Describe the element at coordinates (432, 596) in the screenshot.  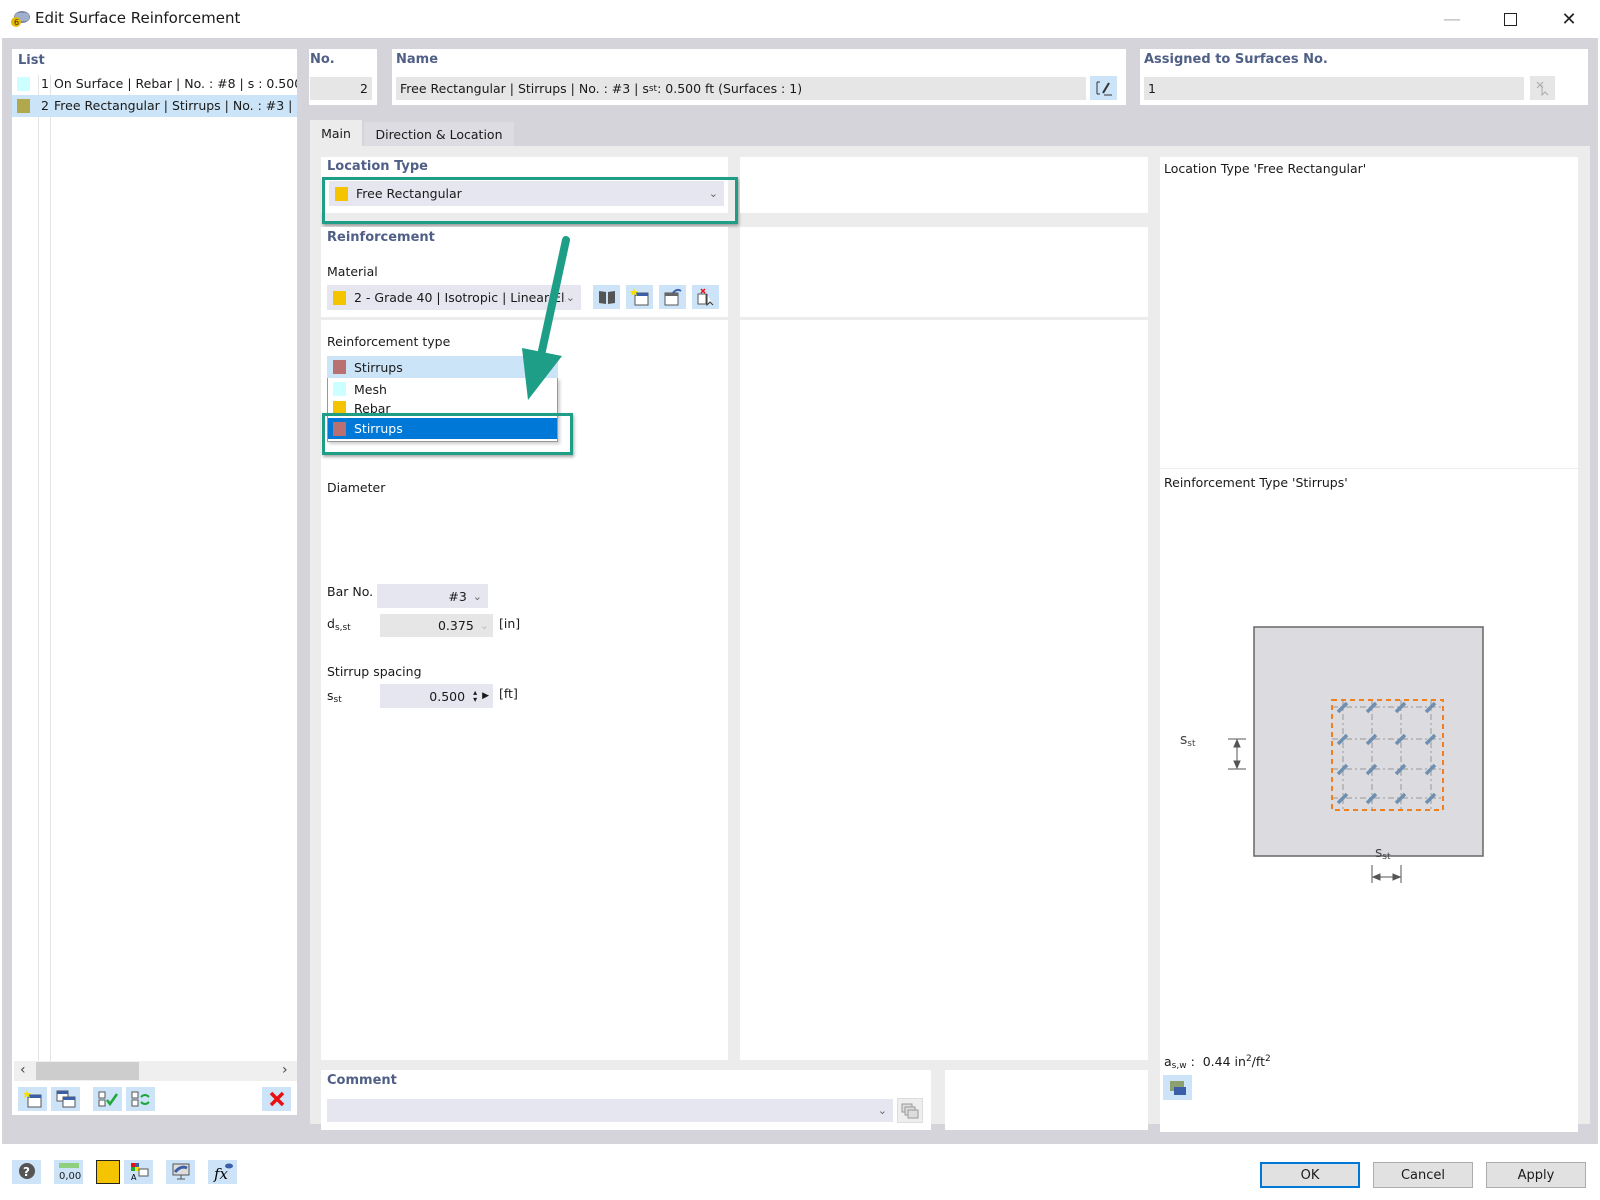
I see `bar-no-select: #3 ⌄` at that location.